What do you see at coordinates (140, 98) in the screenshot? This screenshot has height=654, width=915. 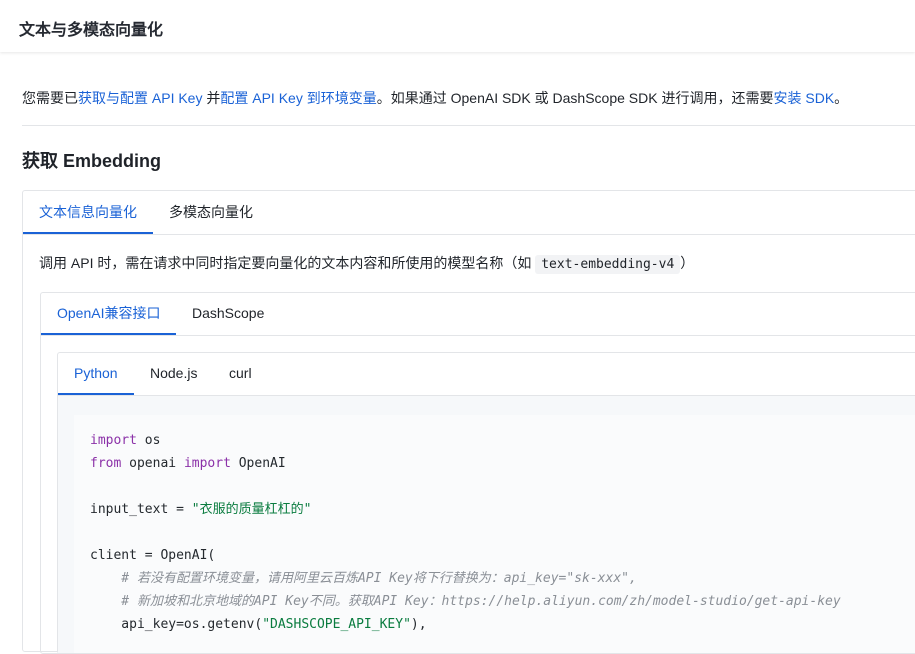 I see `get-api-key-link: 获取与配置 API Key` at bounding box center [140, 98].